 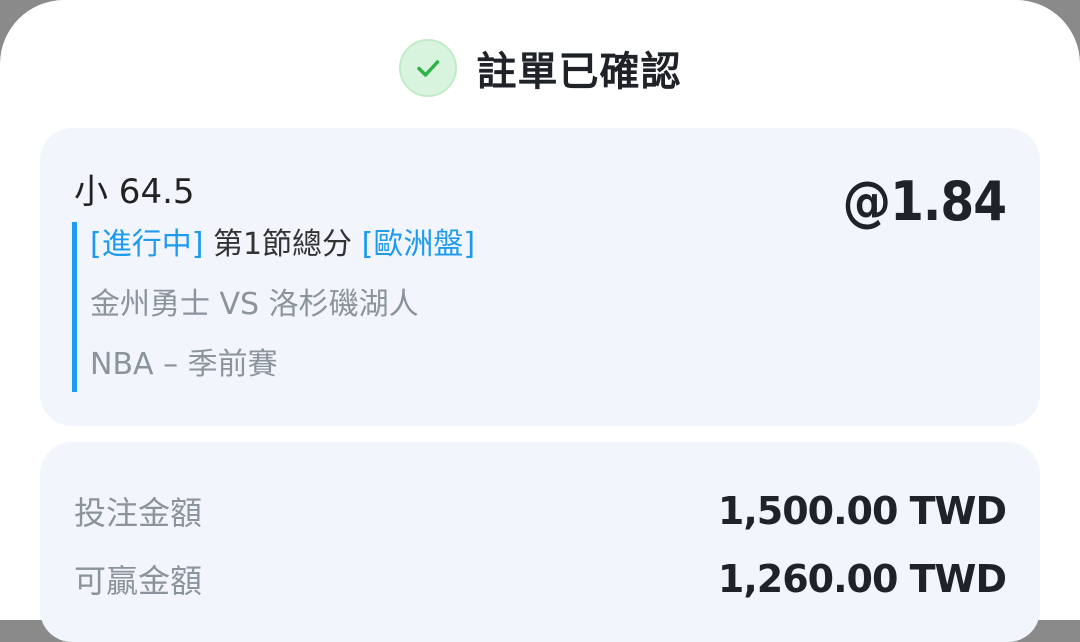 I want to click on stake-value: 1,500.00 TWD, so click(x=862, y=511).